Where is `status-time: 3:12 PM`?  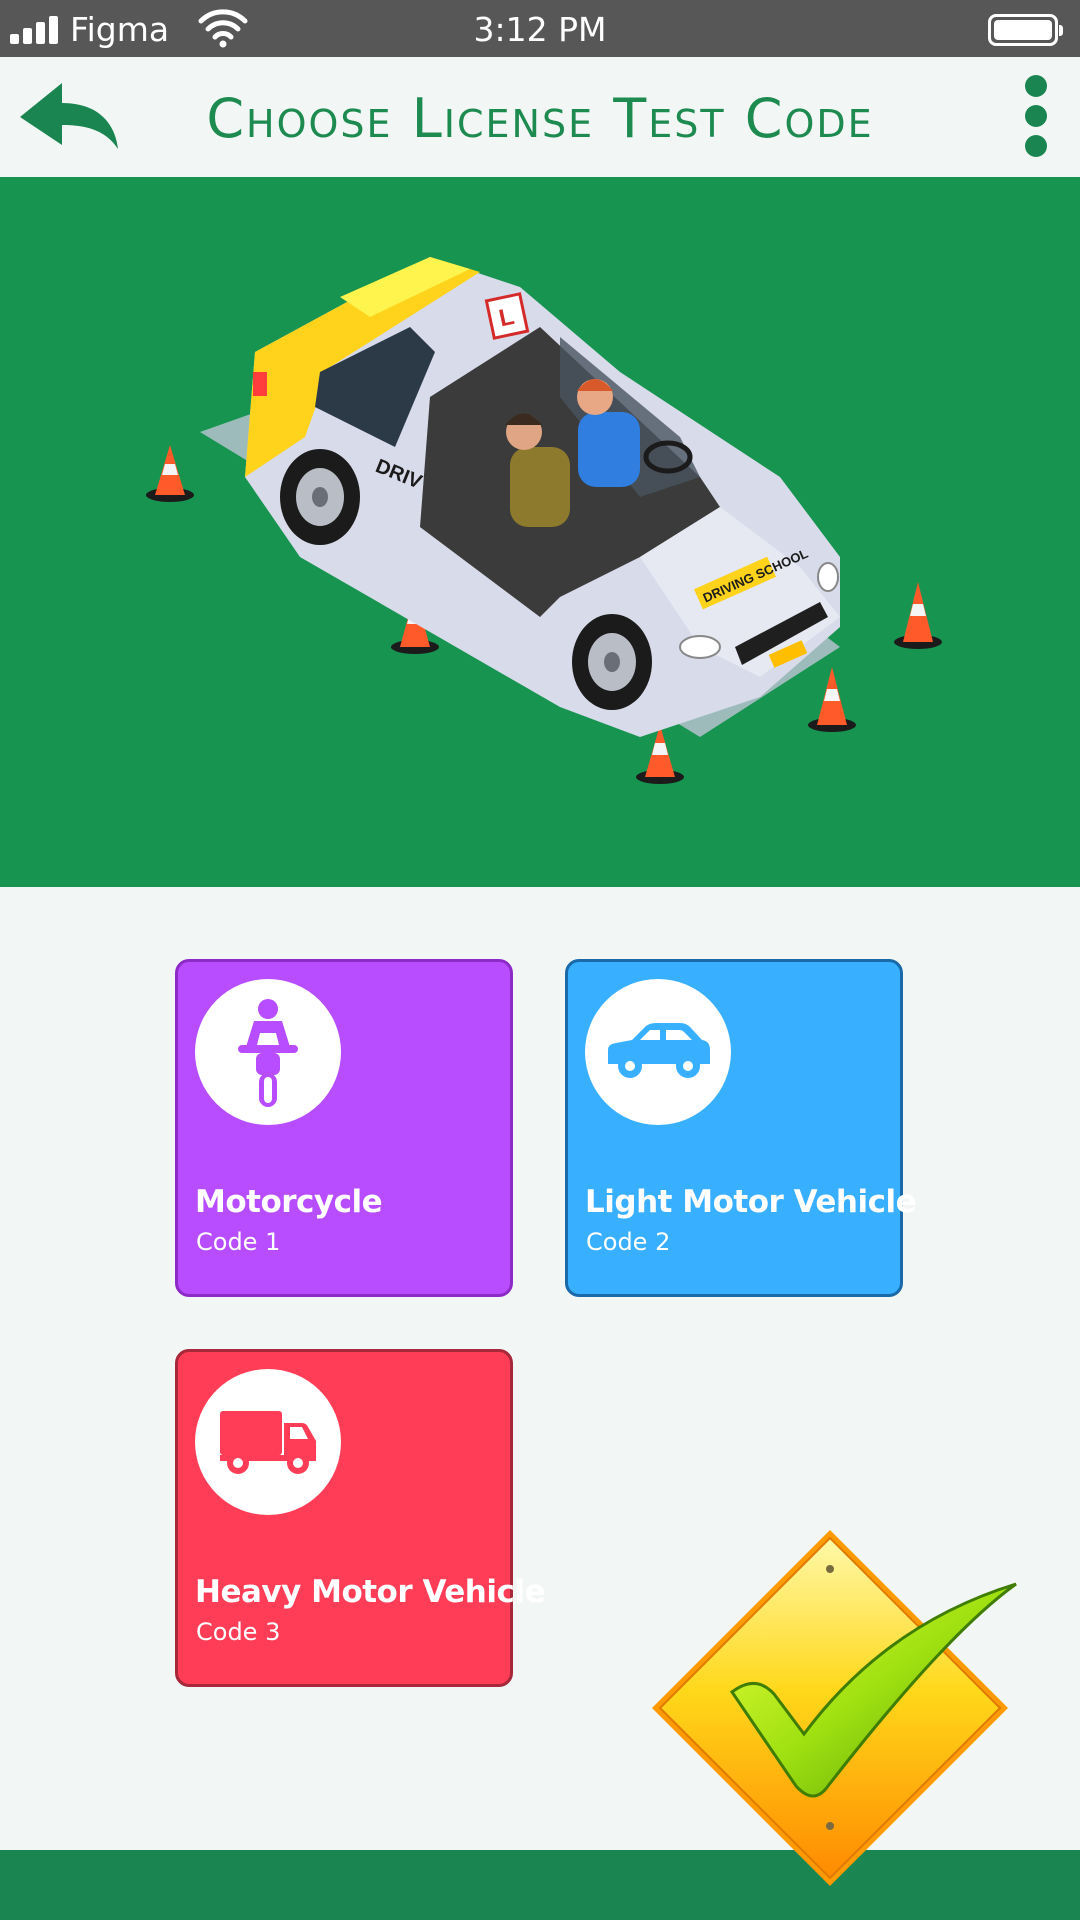 status-time: 3:12 PM is located at coordinates (540, 29).